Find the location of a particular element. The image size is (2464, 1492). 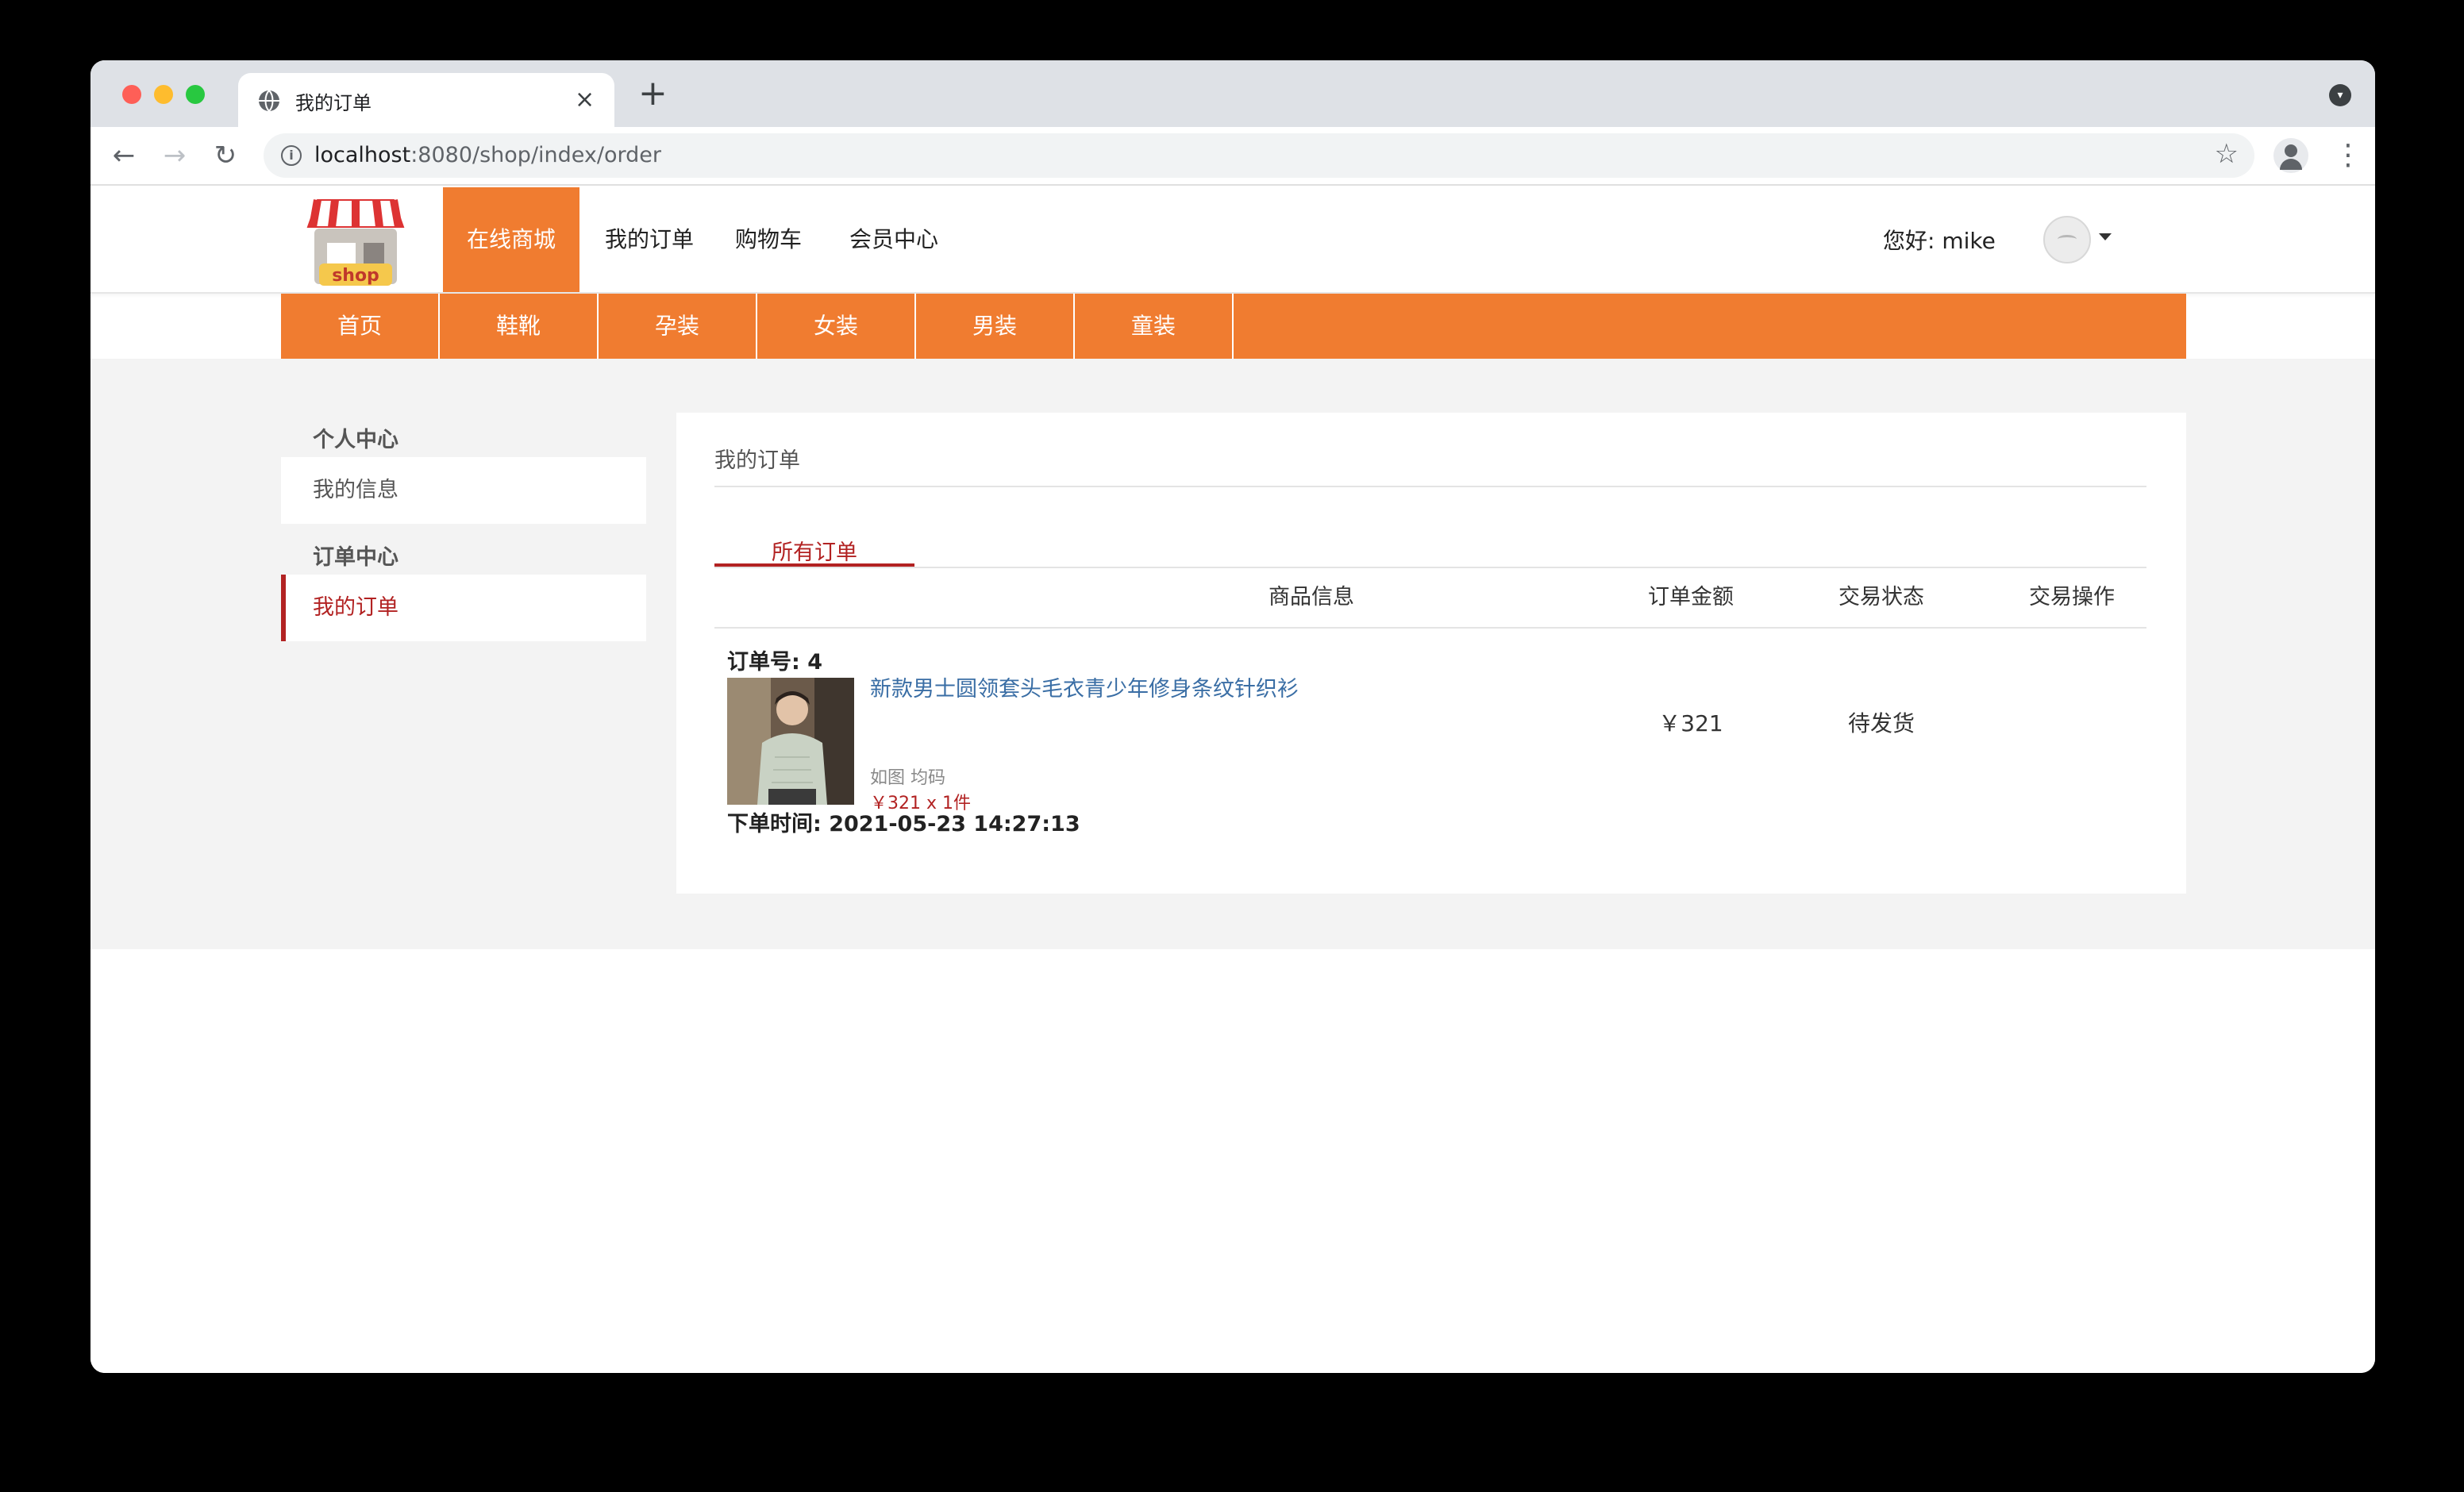

order-number: 订单号: 4 is located at coordinates (774, 662).